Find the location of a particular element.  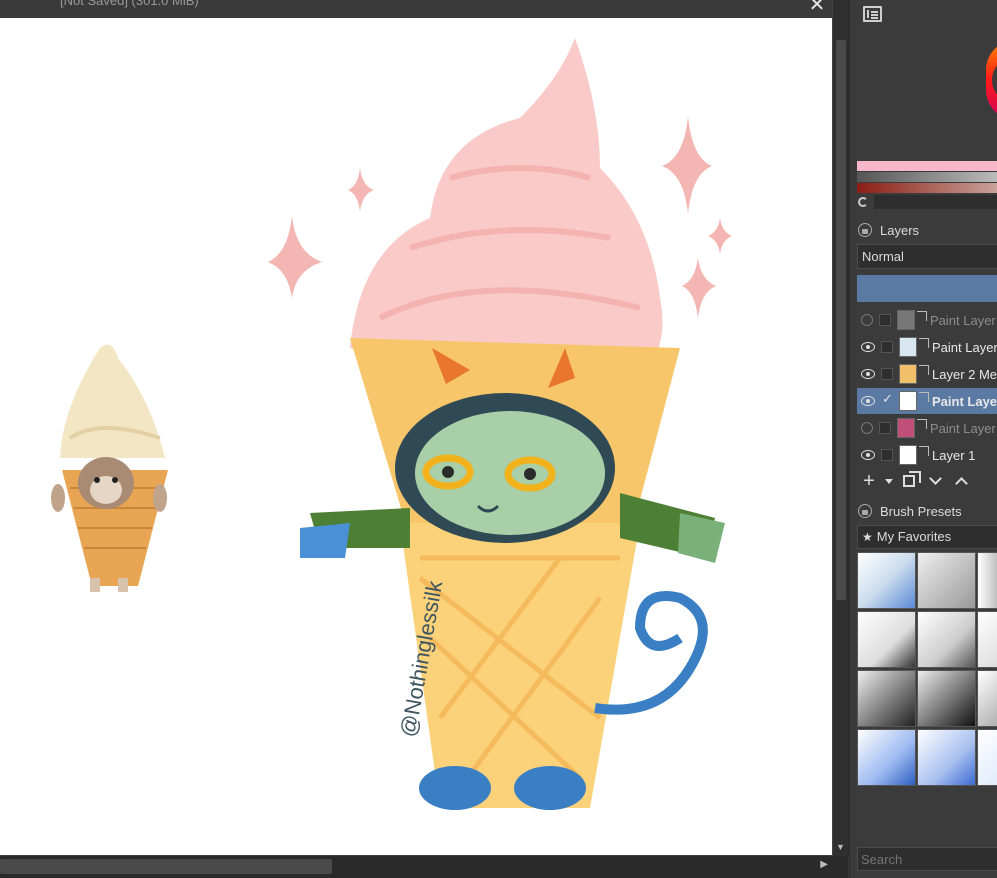

layer-row: Layer 2 Merged is located at coordinates (927, 374).